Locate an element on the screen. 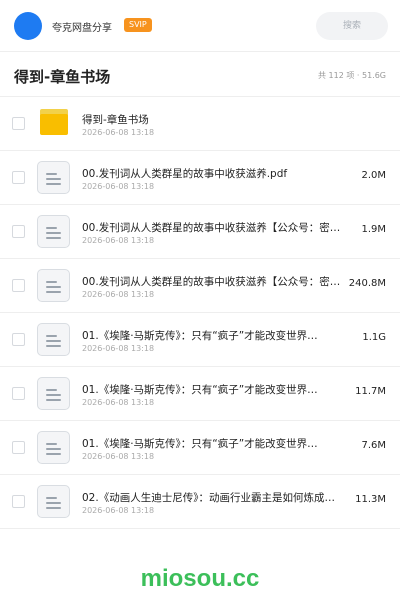  search-input: 搜索 is located at coordinates (352, 26).